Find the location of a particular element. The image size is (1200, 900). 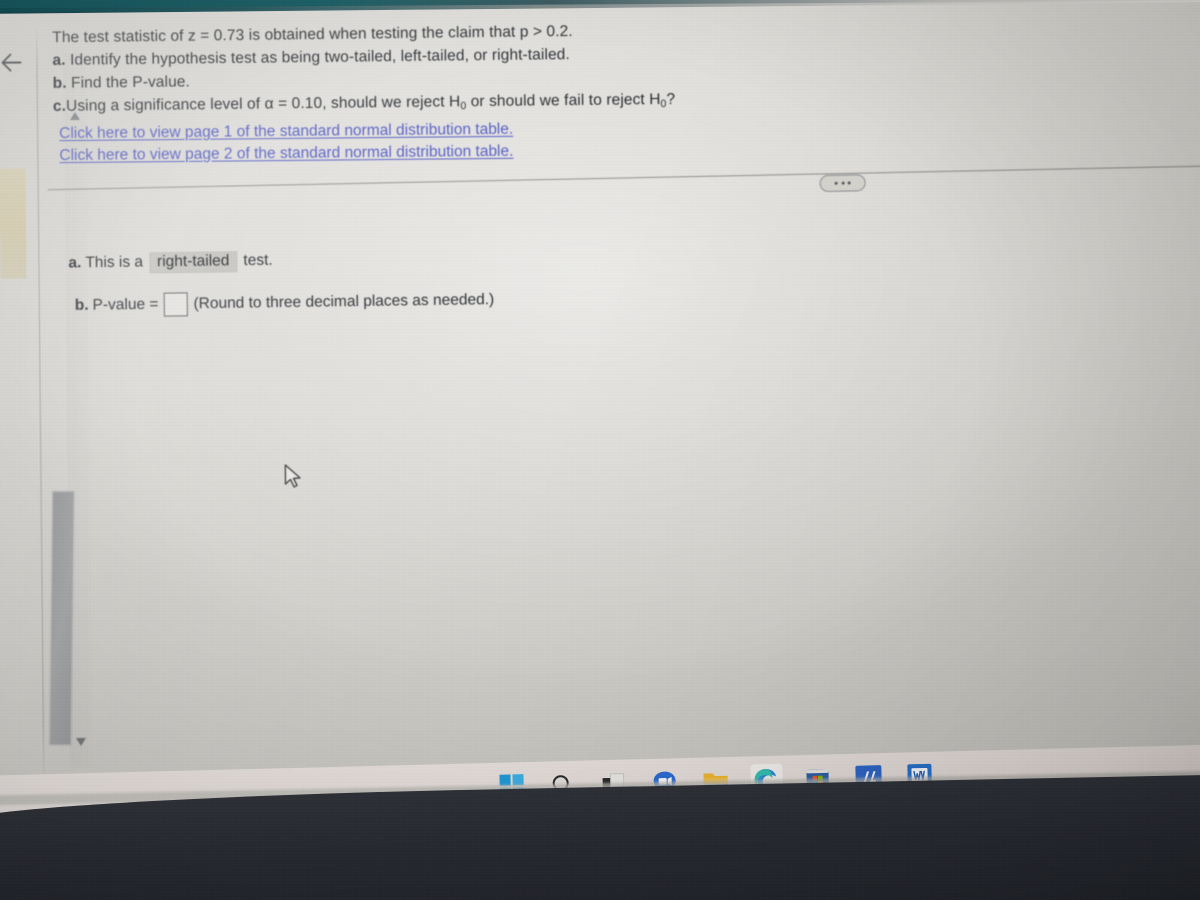

part-c-text-2: α = 0.10, should we reject H is located at coordinates (362, 103).